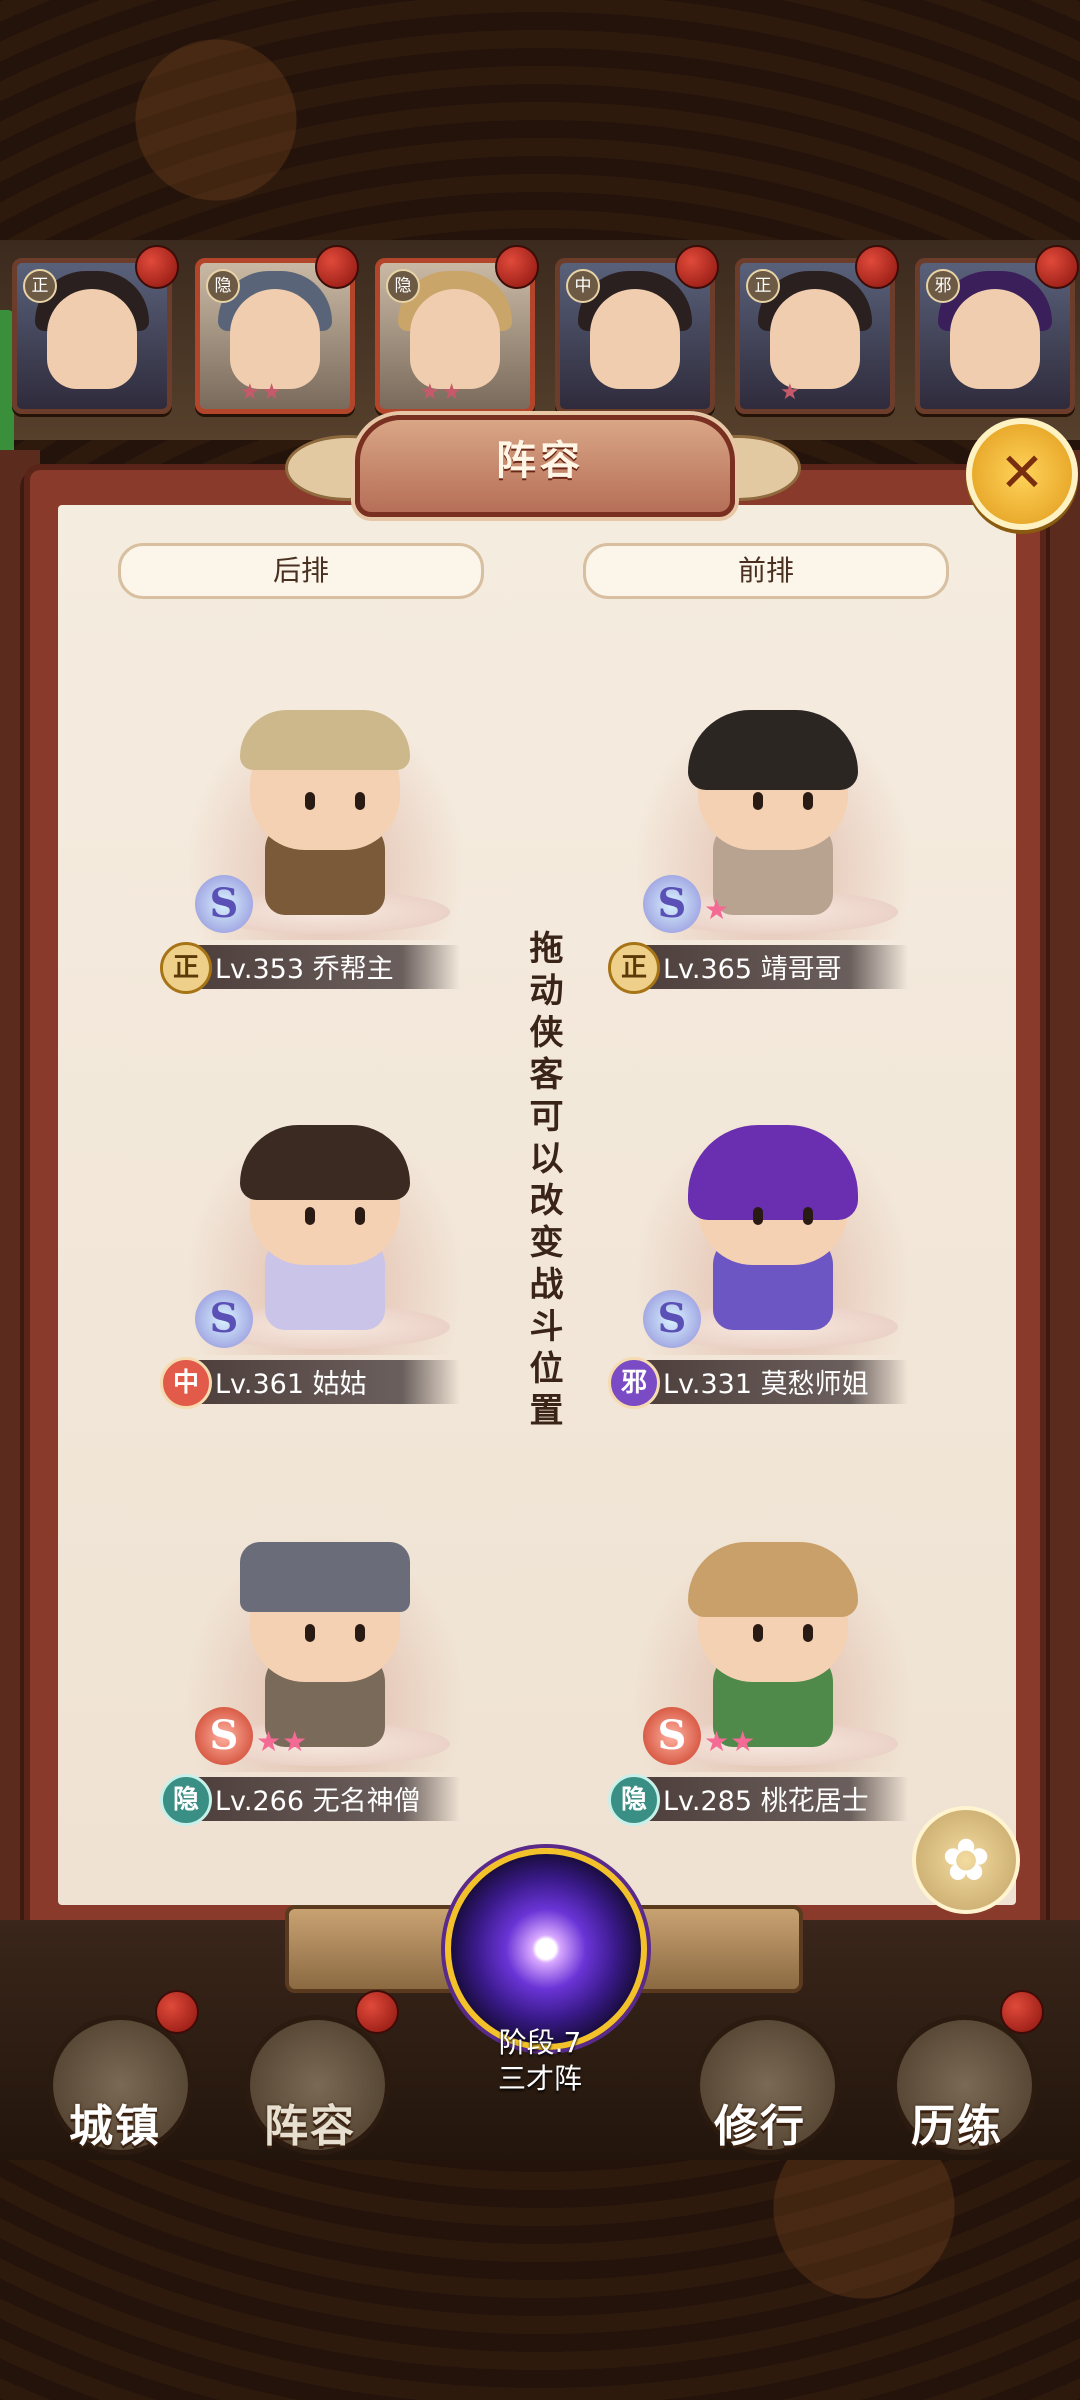  What do you see at coordinates (546, 1949) in the screenshot?
I see `formation-portal-icon` at bounding box center [546, 1949].